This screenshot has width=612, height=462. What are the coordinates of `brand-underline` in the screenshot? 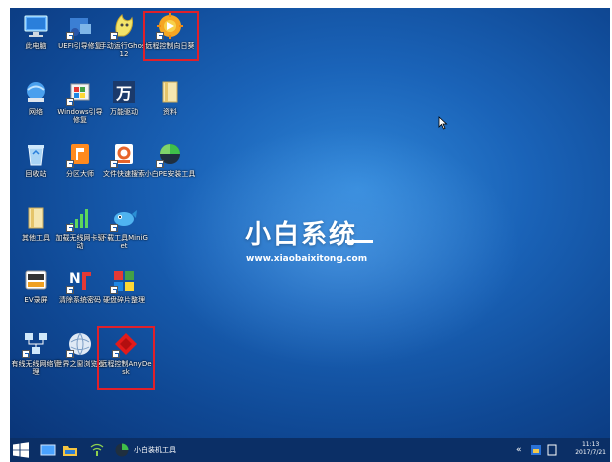 It's located at (359, 241).